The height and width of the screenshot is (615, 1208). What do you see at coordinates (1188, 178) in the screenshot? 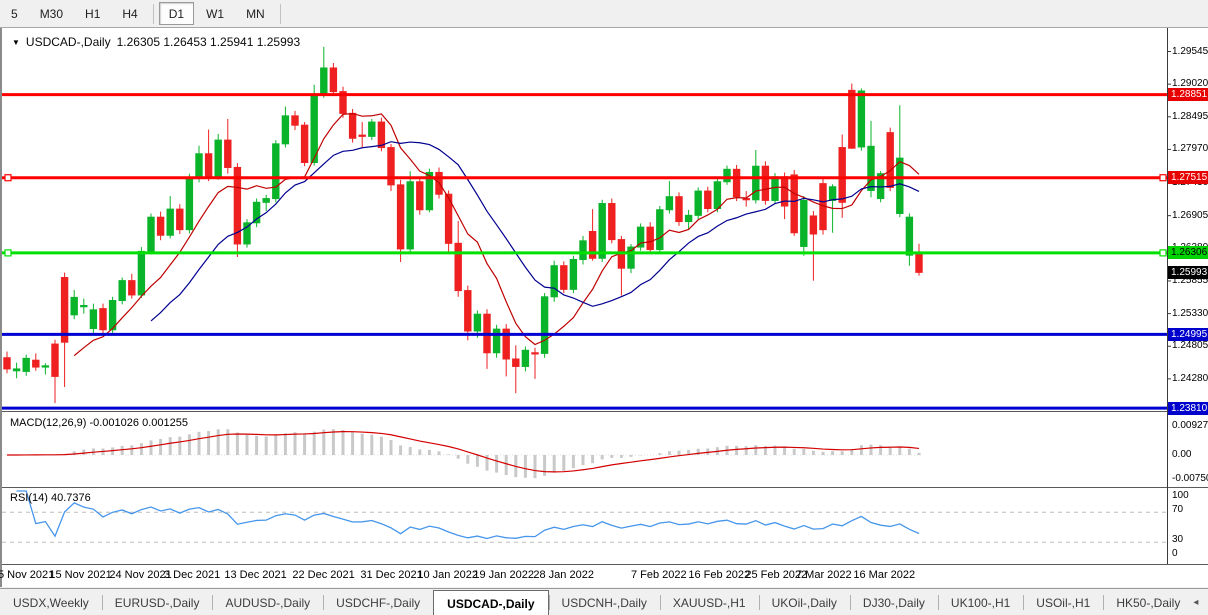
I see `price-badge: 1.27515` at bounding box center [1188, 178].